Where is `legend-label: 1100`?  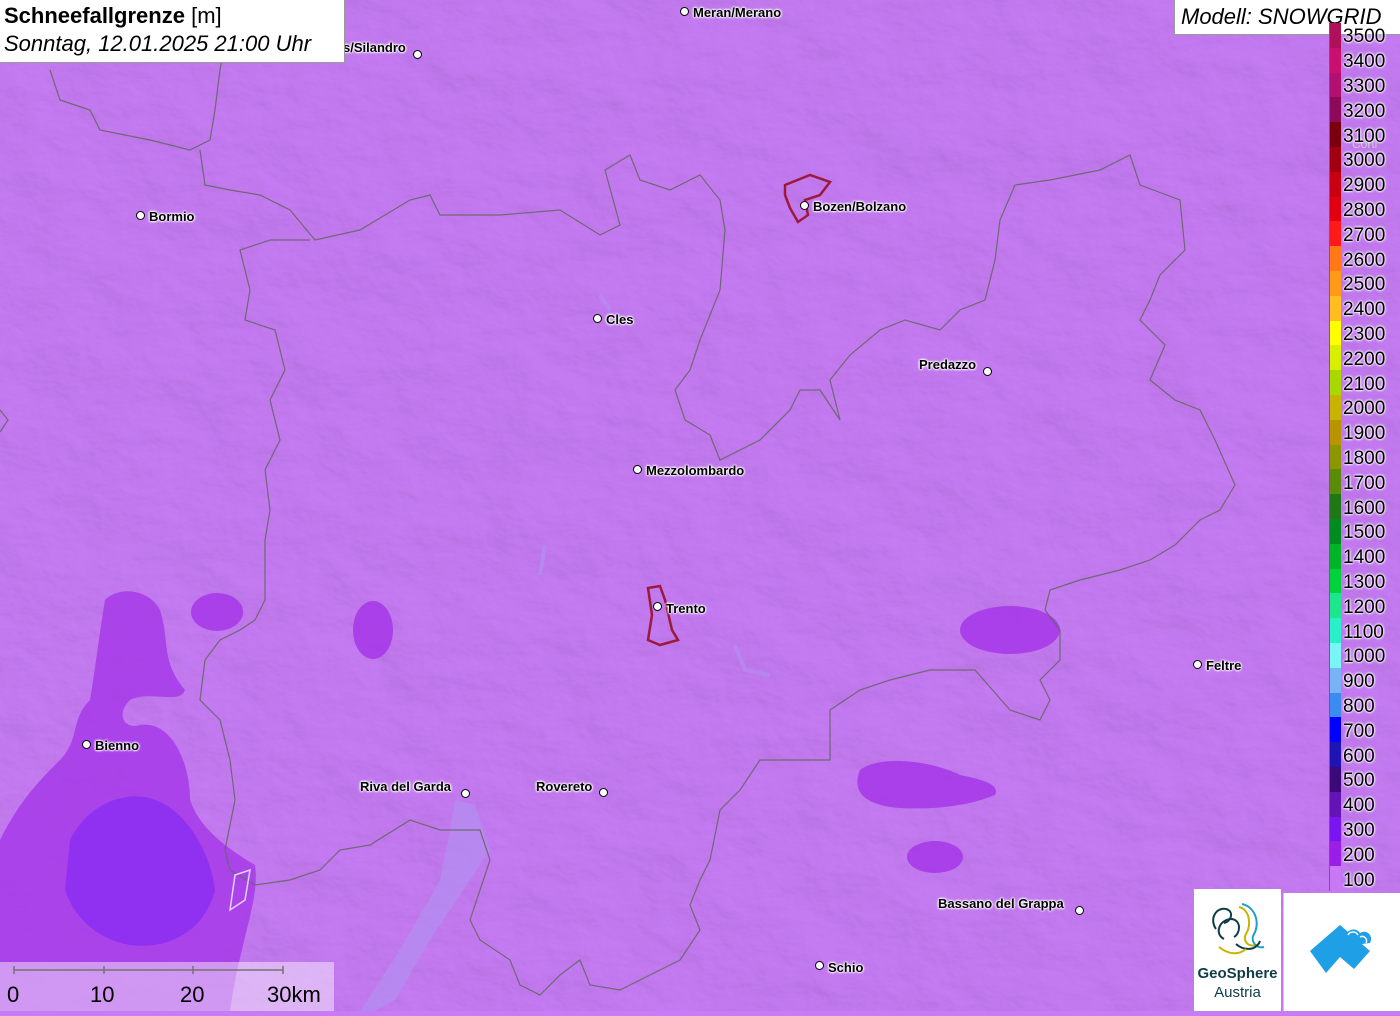
legend-label: 1100 is located at coordinates (1363, 632).